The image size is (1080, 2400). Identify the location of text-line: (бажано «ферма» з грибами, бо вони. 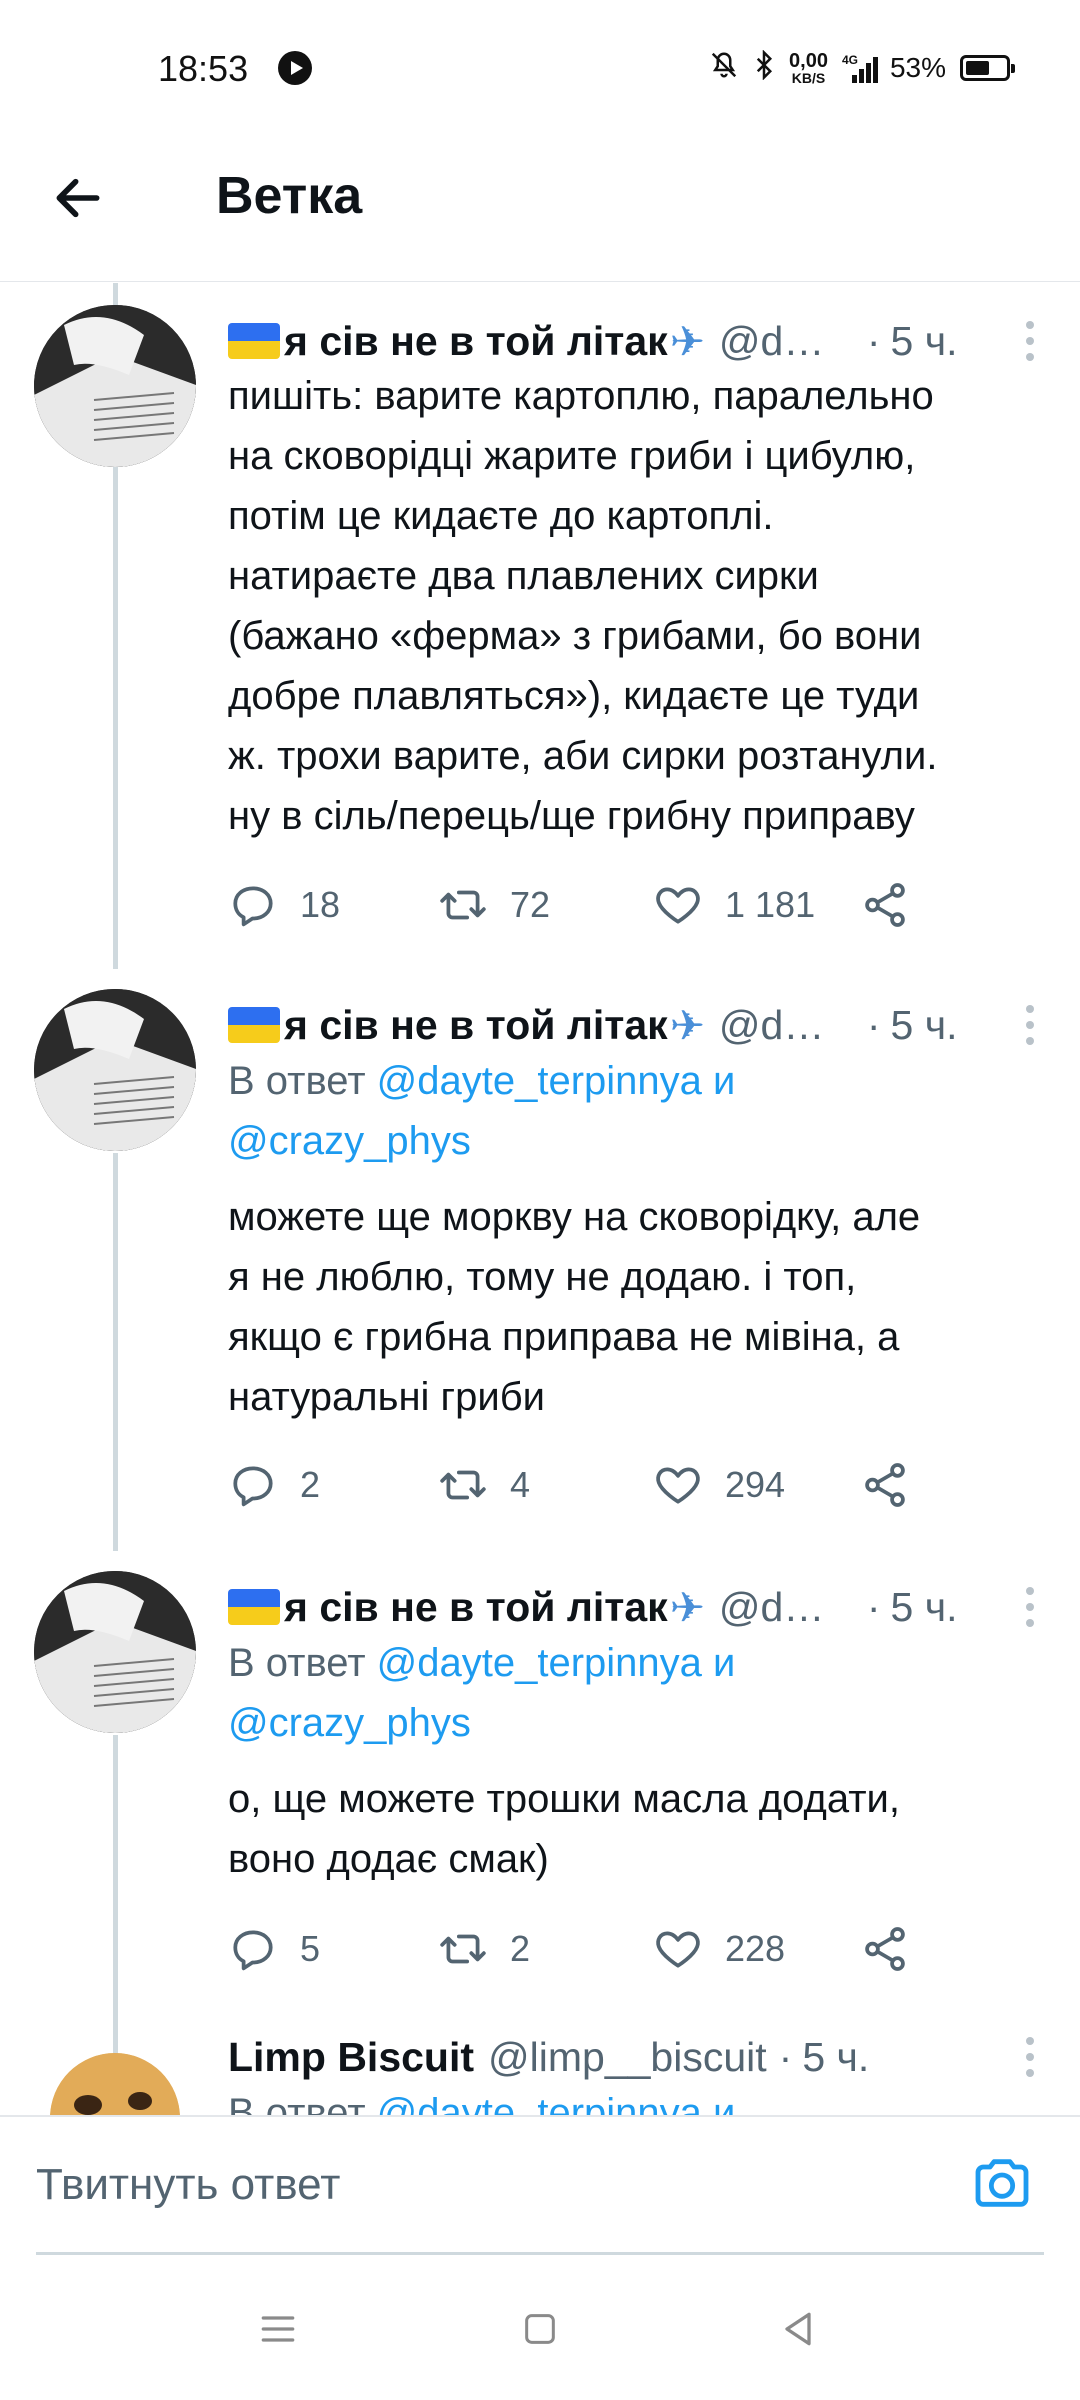
(575, 636).